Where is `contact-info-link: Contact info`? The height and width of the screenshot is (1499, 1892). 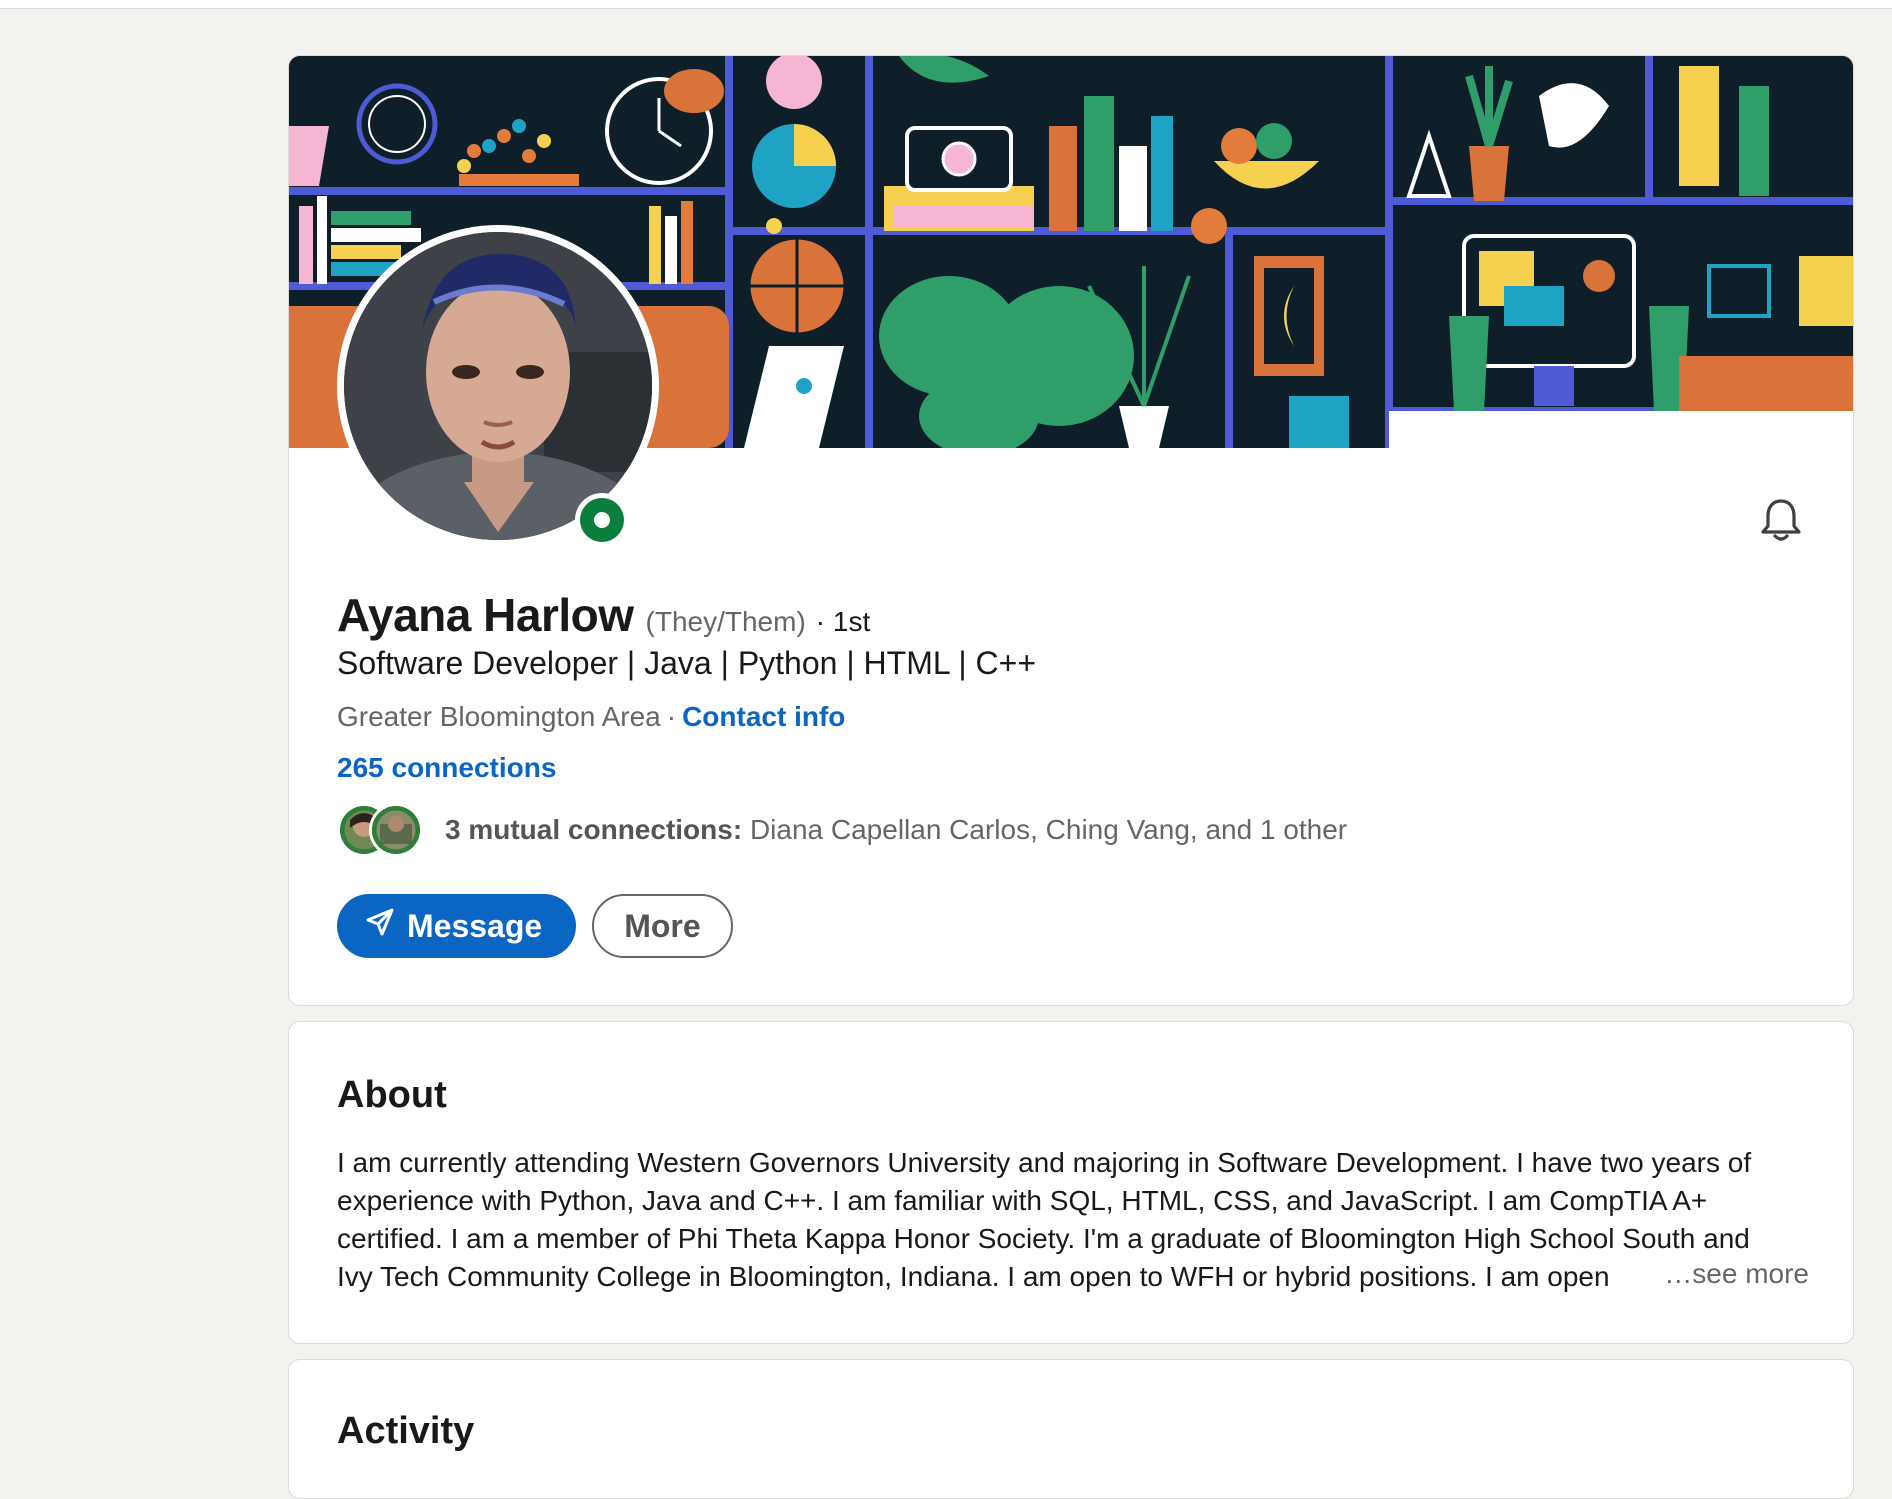
contact-info-link: Contact info is located at coordinates (763, 716).